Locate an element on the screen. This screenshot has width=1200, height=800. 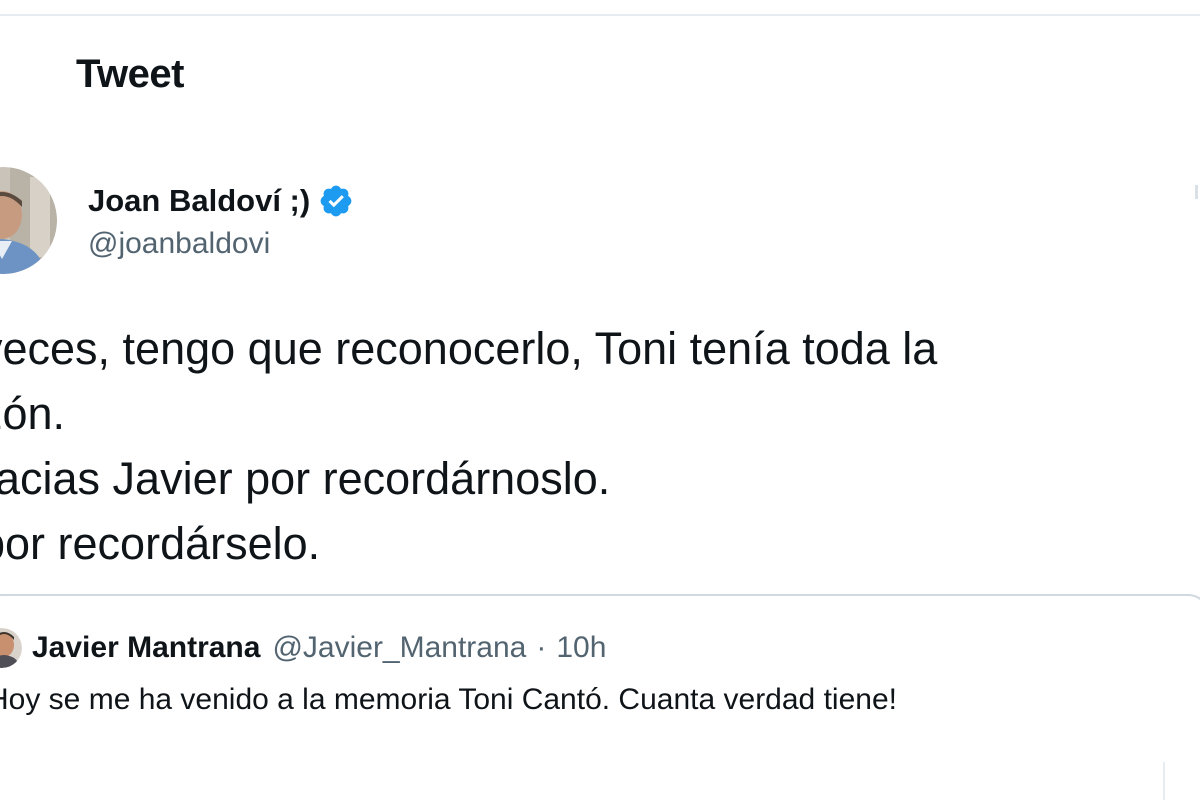
tweet-text-line: por recordárselo. is located at coordinates (160, 543).